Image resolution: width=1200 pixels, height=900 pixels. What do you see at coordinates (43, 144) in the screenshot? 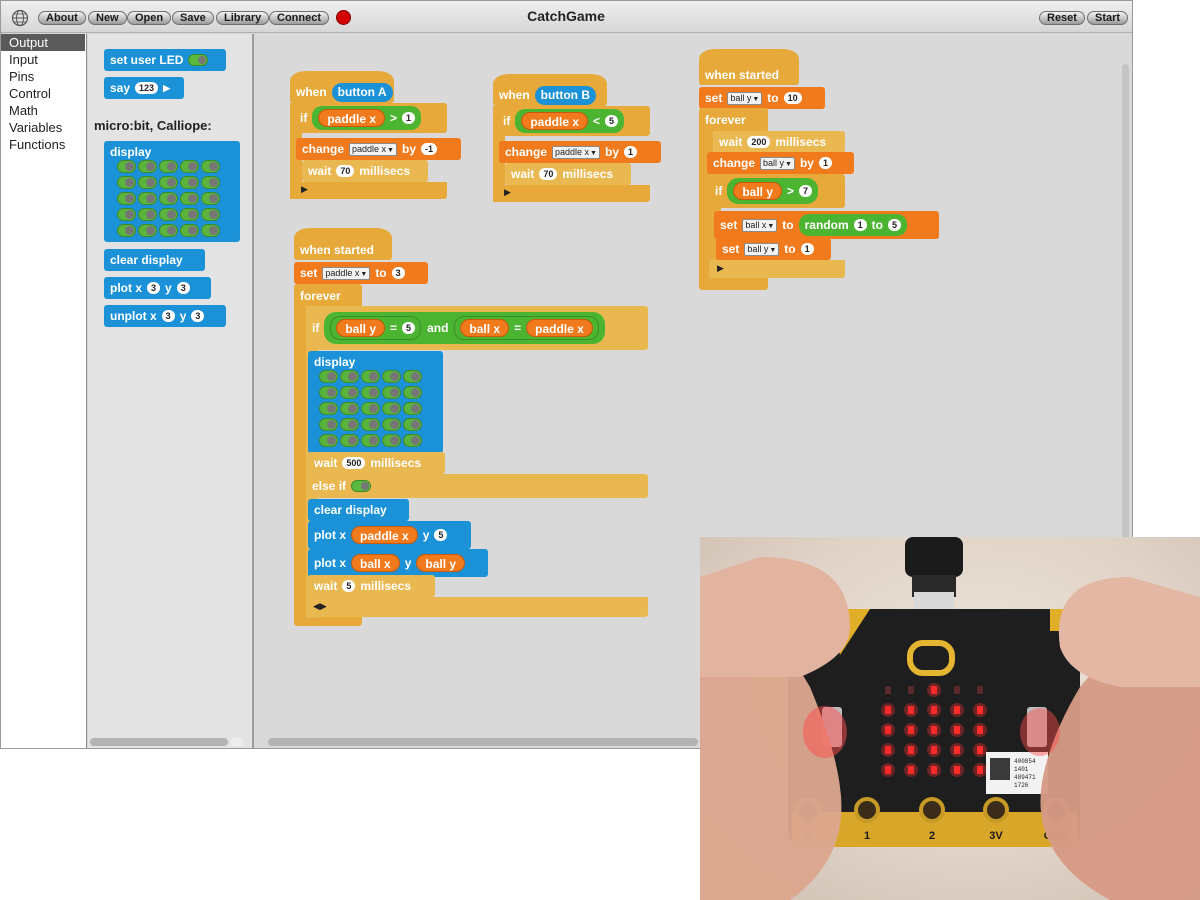
I see `category-functions: Functions` at bounding box center [43, 144].